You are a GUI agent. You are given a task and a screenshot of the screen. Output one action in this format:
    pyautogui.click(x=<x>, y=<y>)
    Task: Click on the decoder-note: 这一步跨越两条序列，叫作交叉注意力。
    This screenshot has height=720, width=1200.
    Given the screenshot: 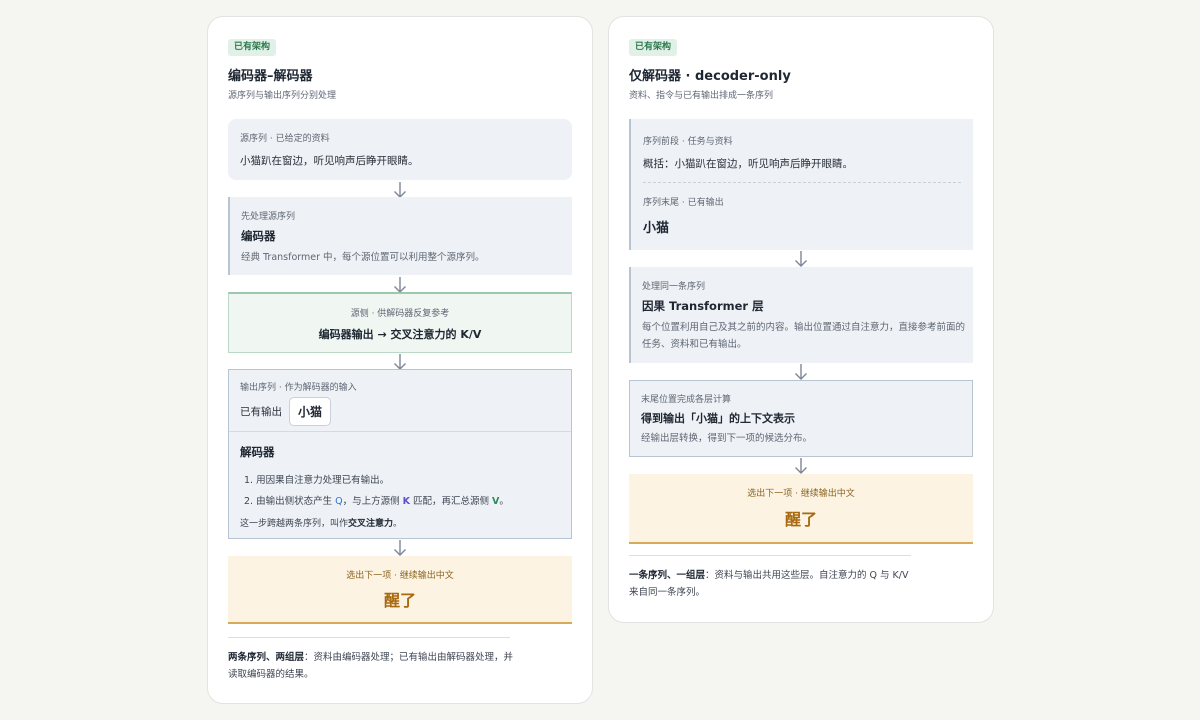 What is the action you would take?
    pyautogui.click(x=321, y=522)
    